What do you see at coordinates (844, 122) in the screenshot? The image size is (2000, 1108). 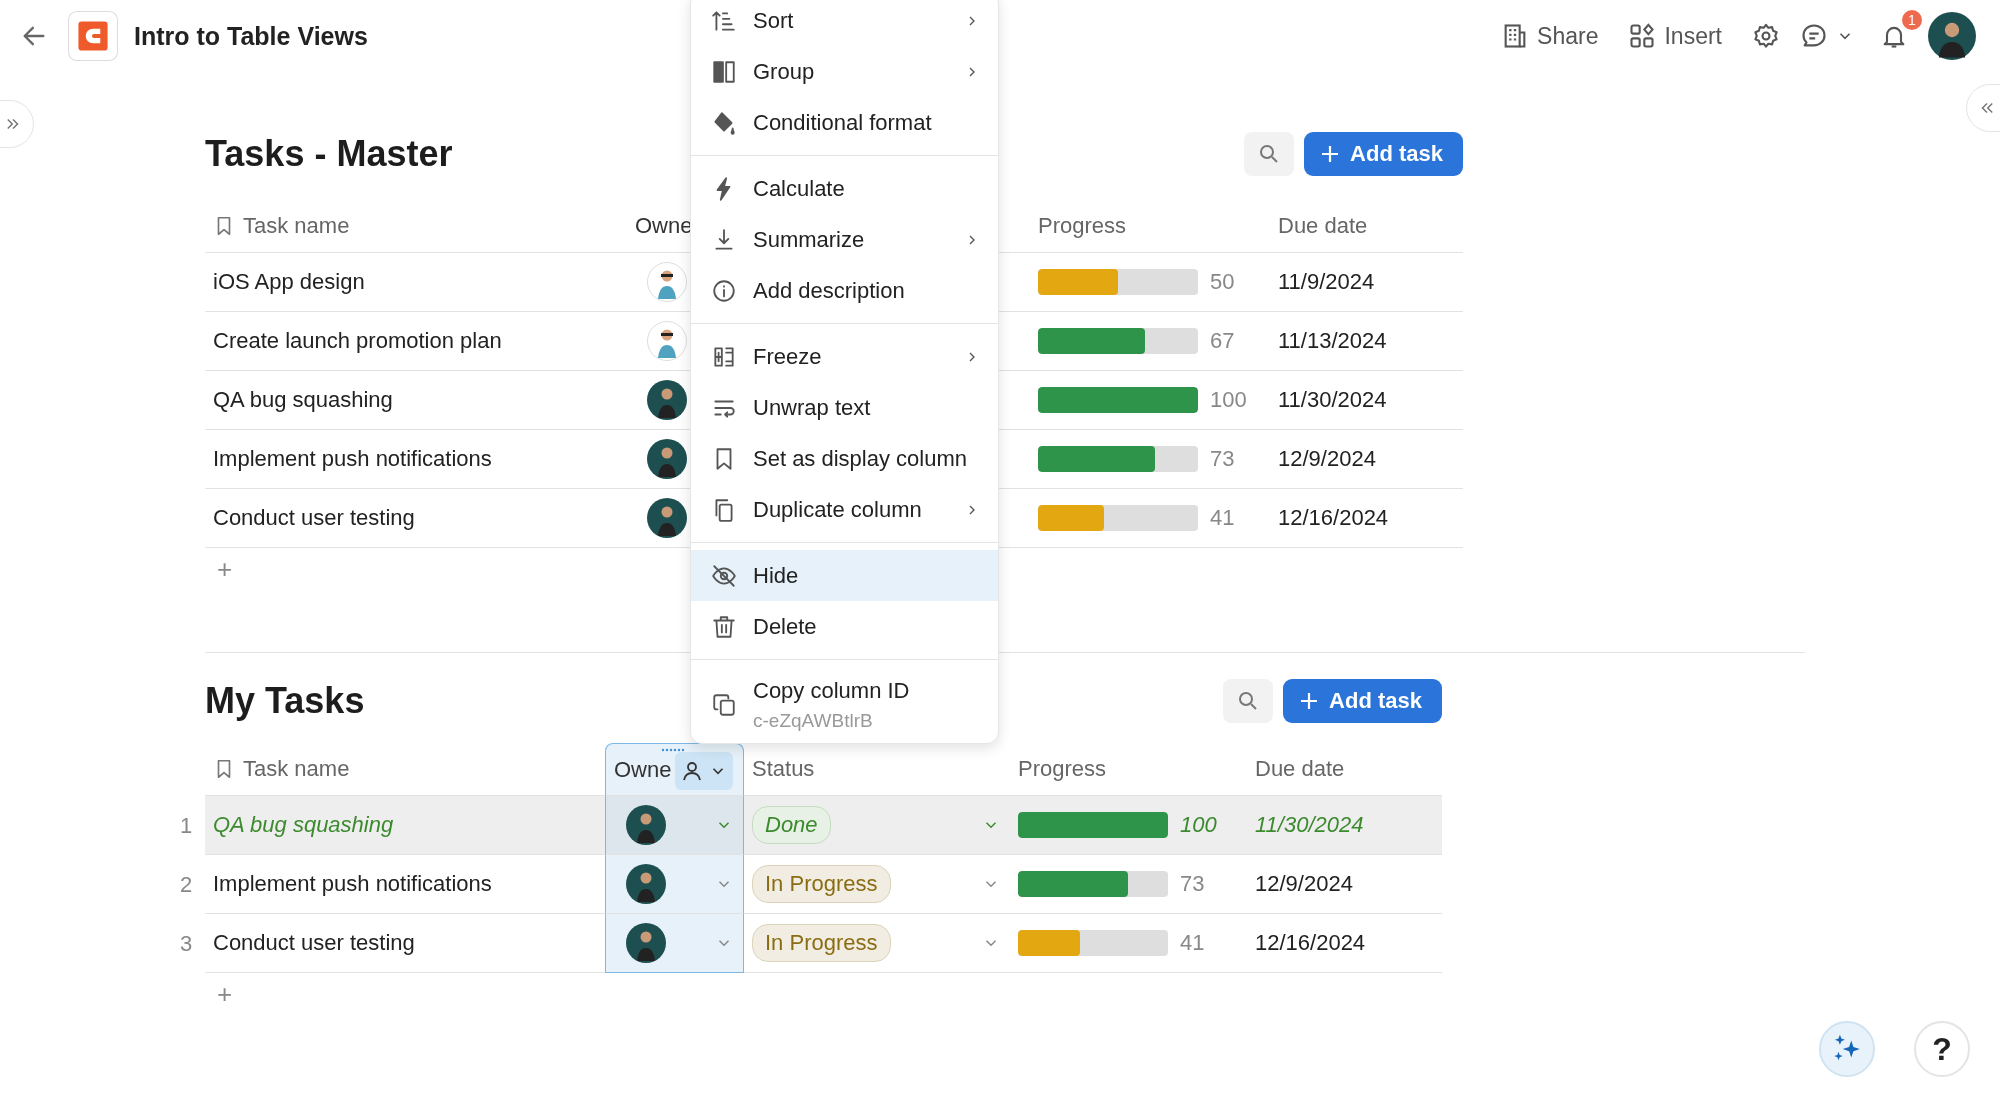 I see `menu-item: Conditional format` at bounding box center [844, 122].